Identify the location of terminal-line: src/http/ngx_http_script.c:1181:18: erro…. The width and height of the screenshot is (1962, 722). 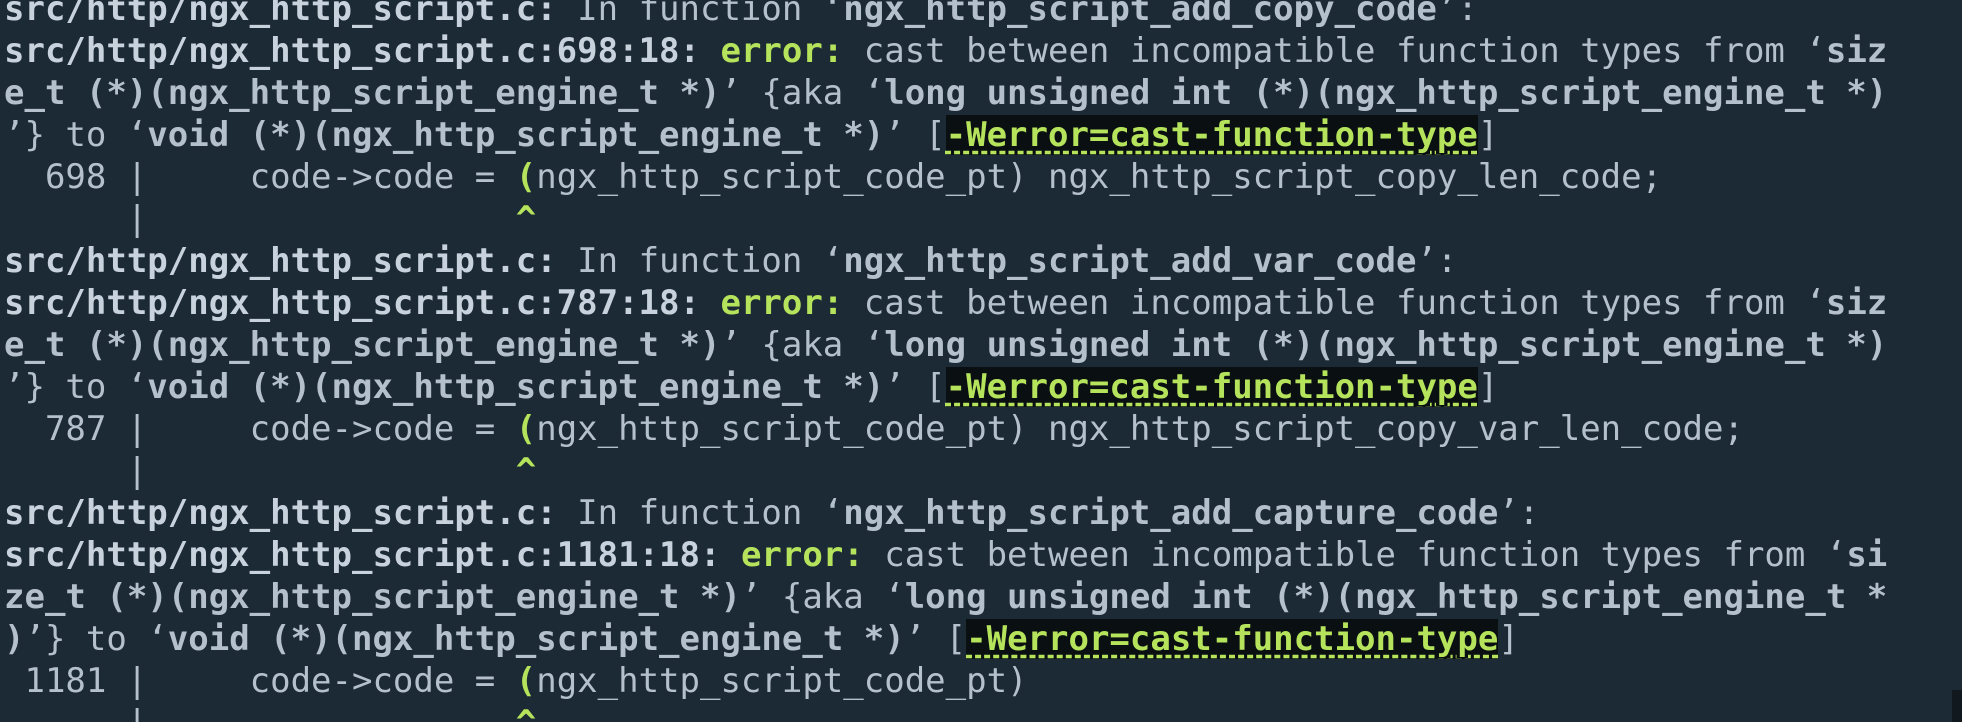
(981, 555).